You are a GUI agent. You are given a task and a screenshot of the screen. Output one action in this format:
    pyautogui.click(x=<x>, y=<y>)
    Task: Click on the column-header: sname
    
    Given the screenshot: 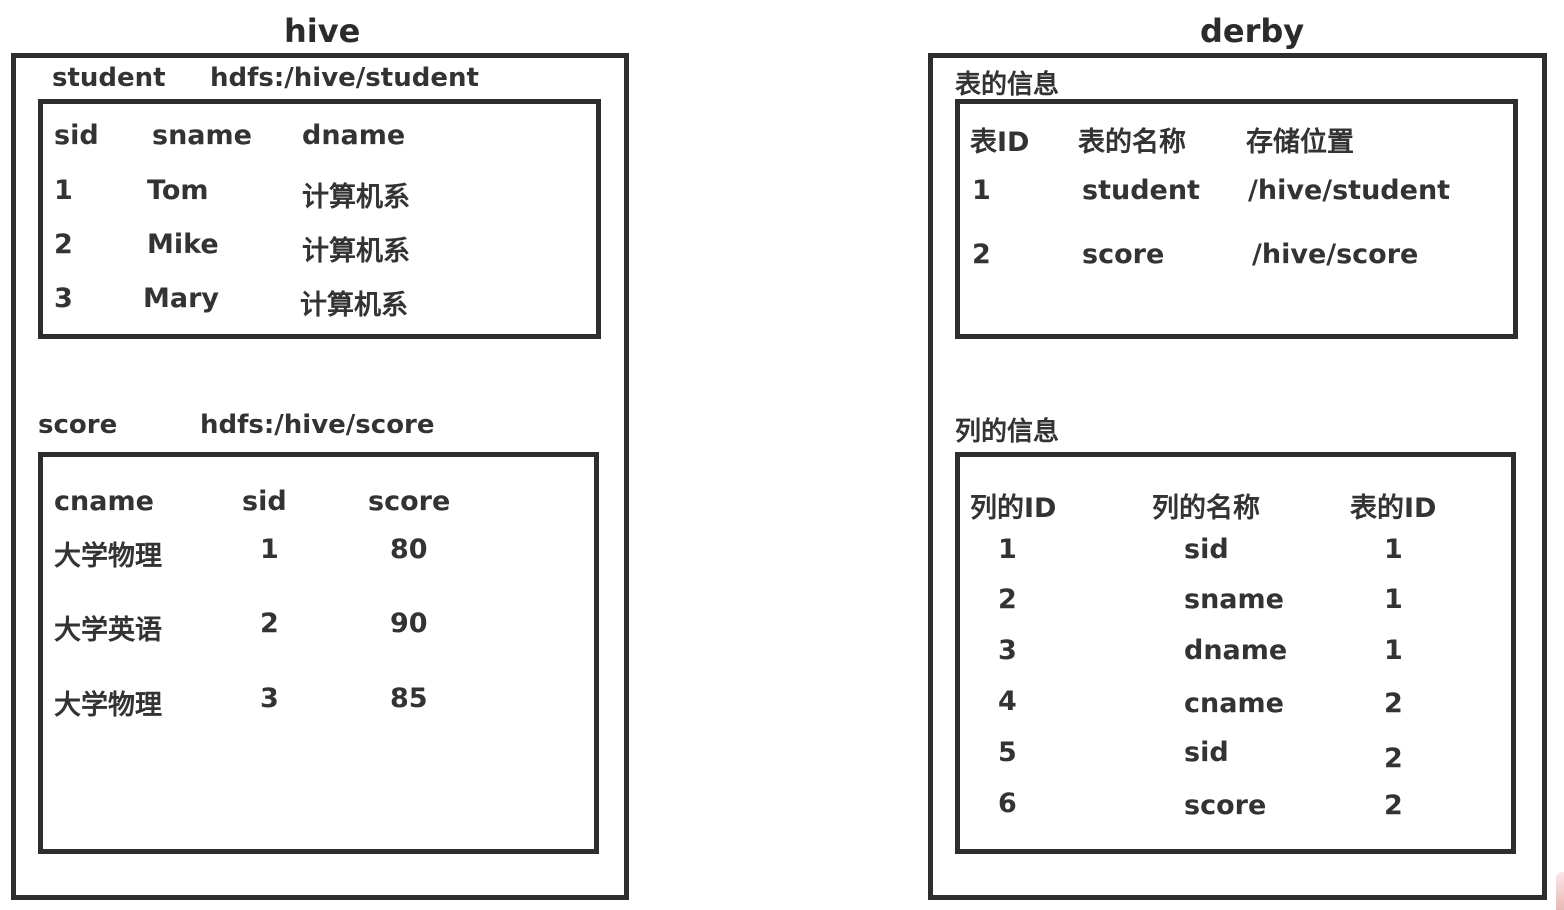 What is the action you would take?
    pyautogui.click(x=202, y=135)
    